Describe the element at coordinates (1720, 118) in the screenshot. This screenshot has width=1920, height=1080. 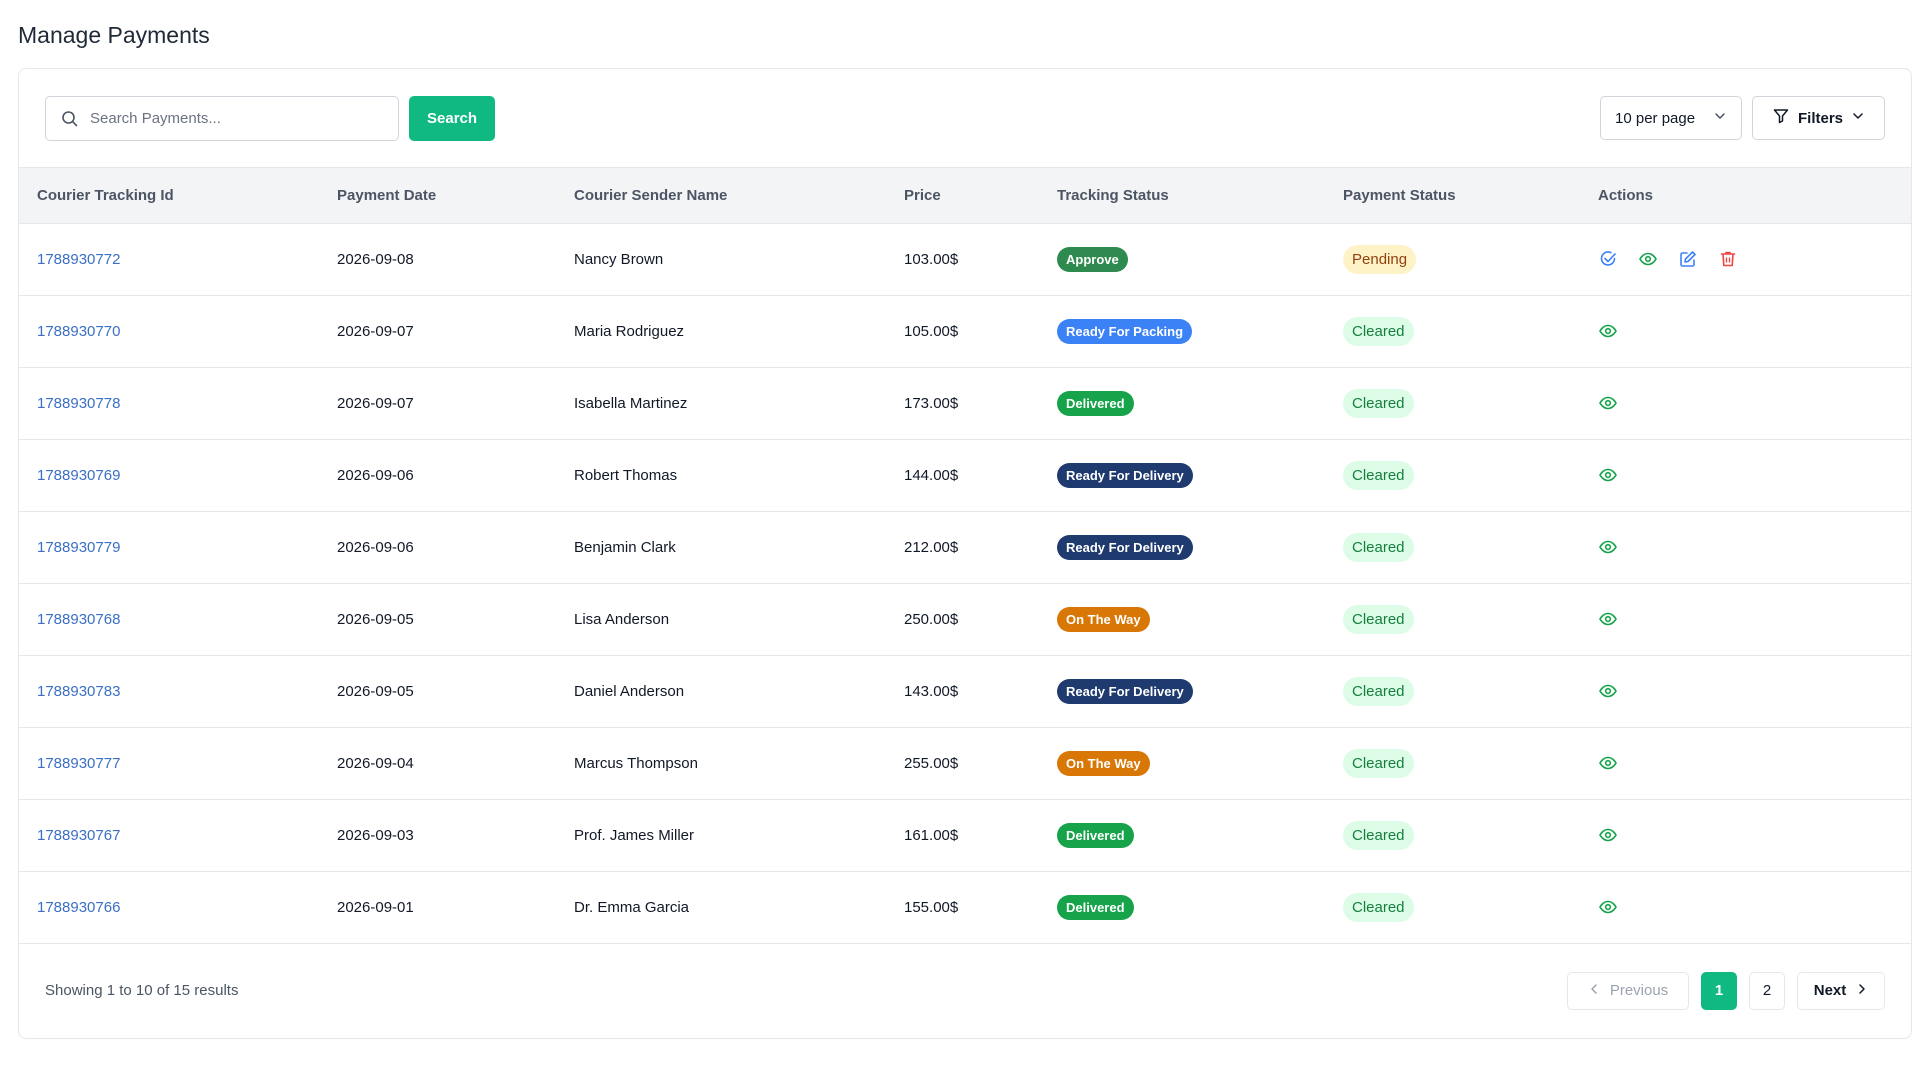
I see `chevron-down-icon` at that location.